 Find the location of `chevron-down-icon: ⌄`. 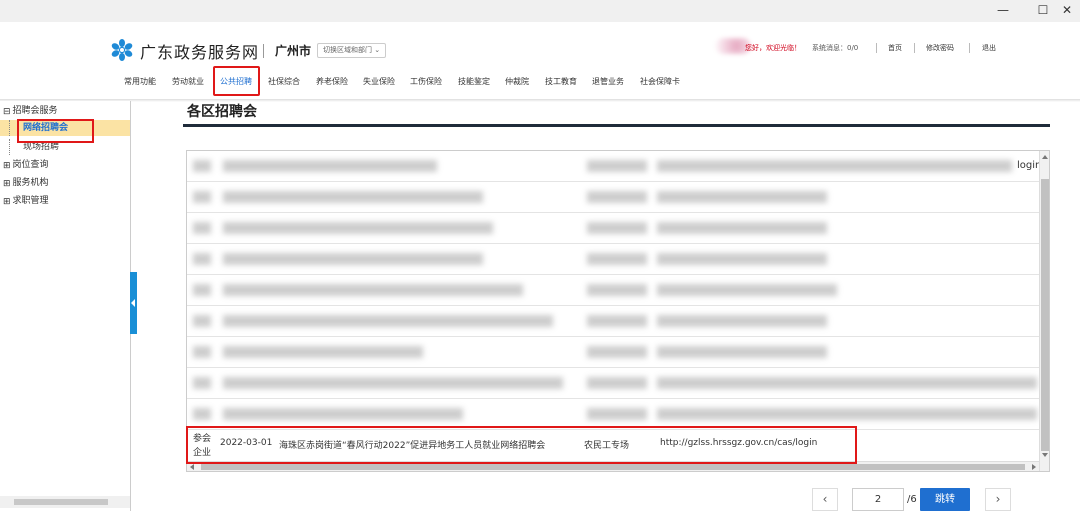

chevron-down-icon: ⌄ is located at coordinates (377, 50).